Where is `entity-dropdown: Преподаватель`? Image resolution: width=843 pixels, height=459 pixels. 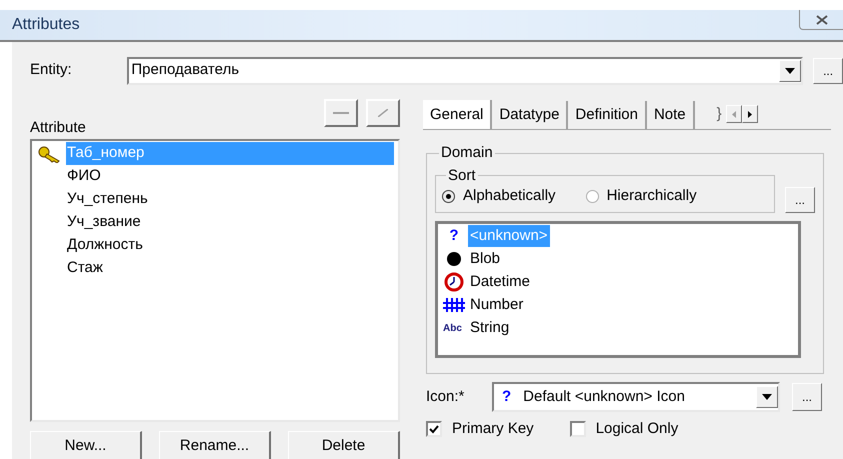
entity-dropdown: Преподаватель is located at coordinates (465, 70).